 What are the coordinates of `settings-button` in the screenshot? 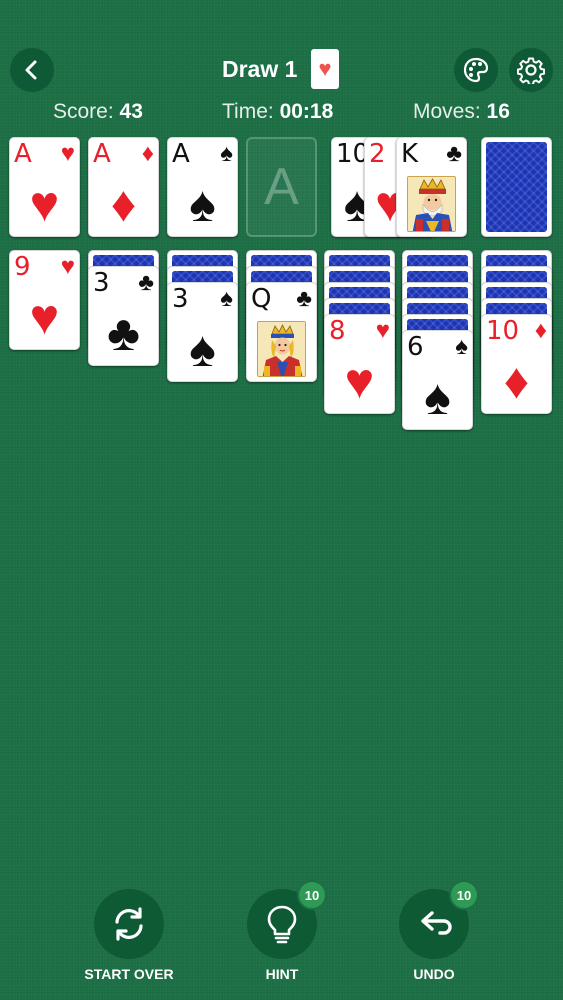 It's located at (531, 70).